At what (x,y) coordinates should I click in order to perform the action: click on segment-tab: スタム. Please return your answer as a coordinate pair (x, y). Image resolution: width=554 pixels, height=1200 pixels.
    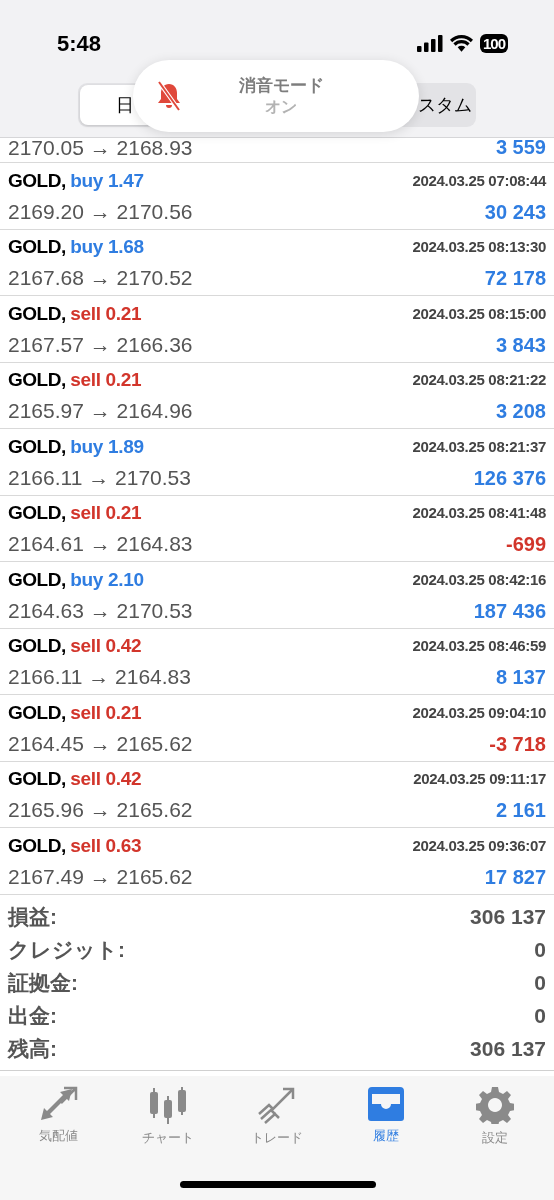
    Looking at the image, I should click on (446, 105).